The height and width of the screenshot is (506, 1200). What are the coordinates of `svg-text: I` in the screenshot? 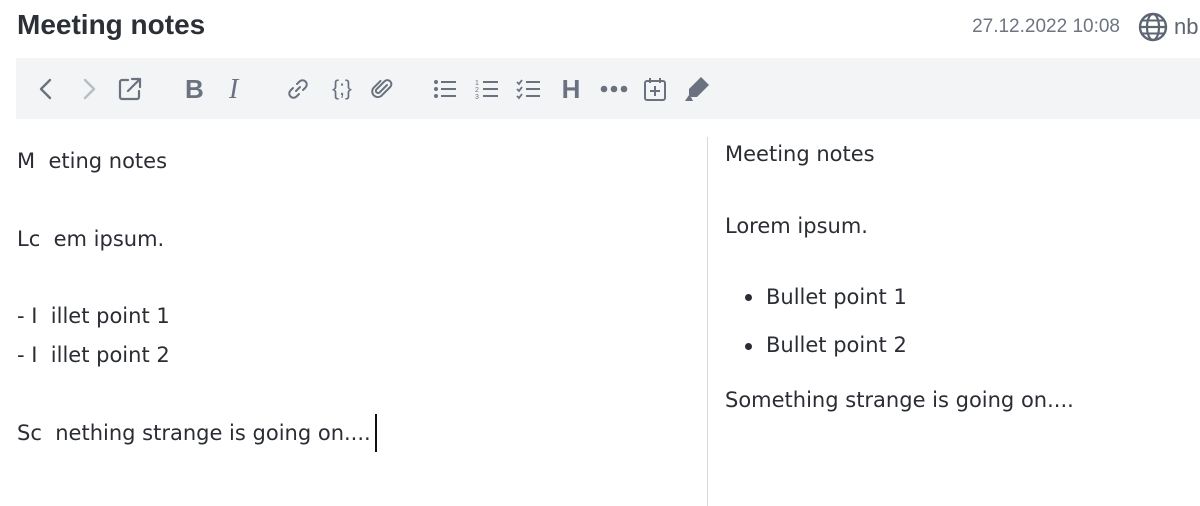 It's located at (234, 89).